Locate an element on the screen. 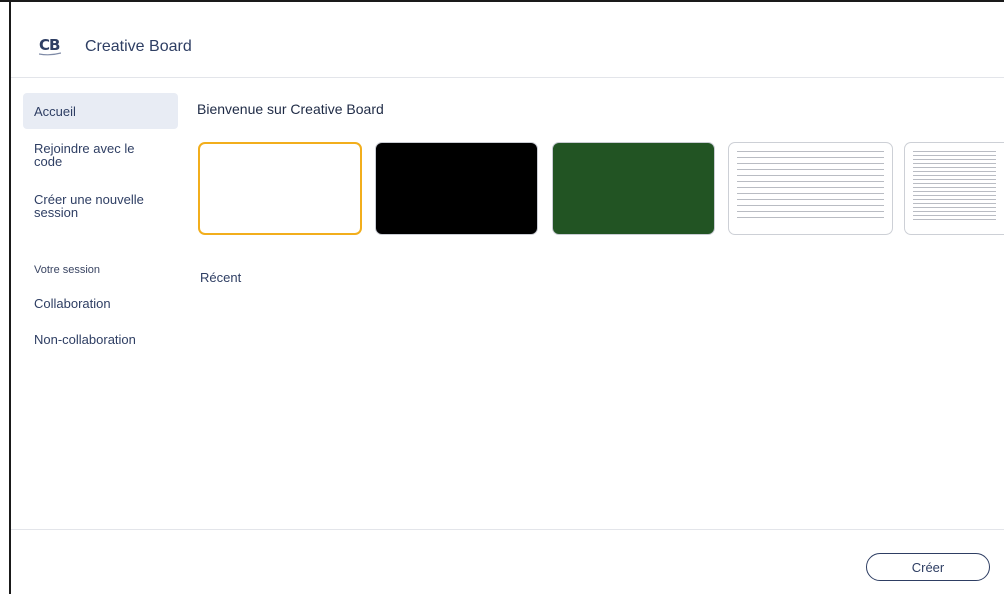 This screenshot has width=1004, height=594. sidebar-item-non-collaboration: Non-collaboration is located at coordinates (100, 339).